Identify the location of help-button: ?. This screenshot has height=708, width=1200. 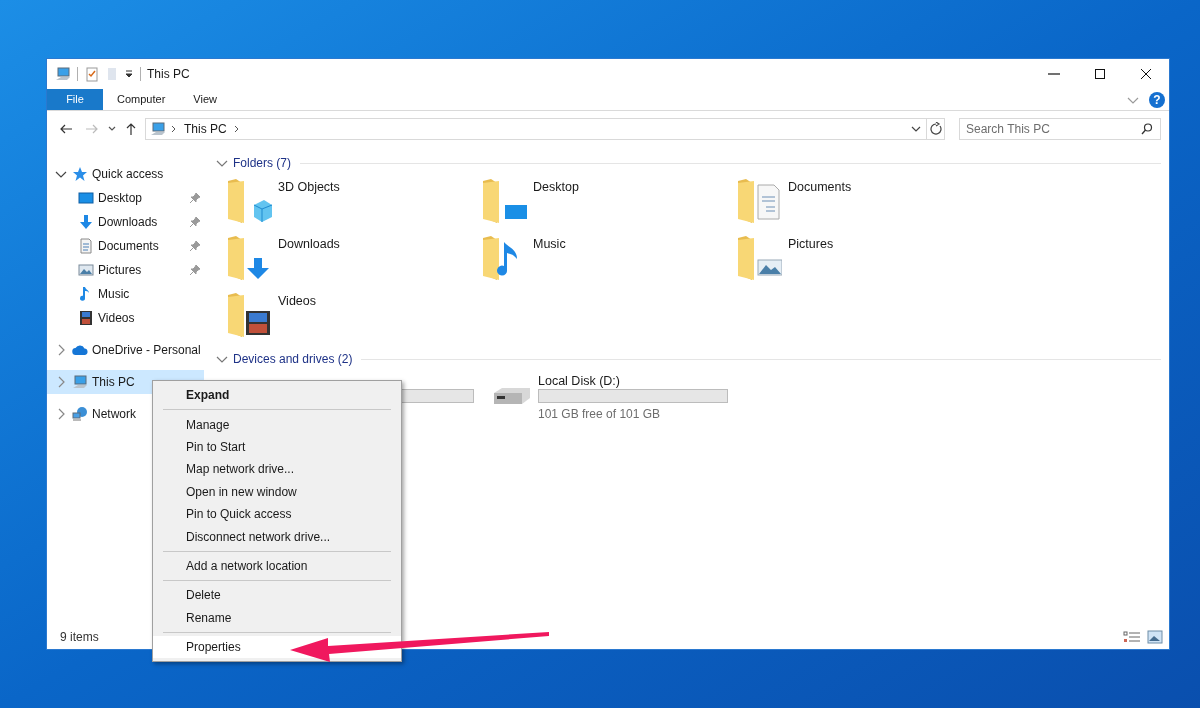
(1157, 99).